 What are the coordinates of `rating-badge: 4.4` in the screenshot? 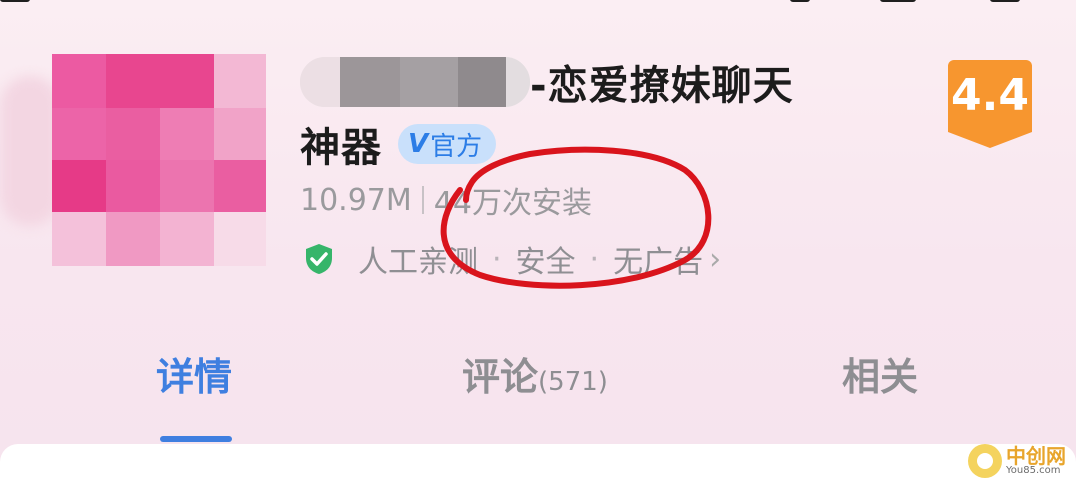 It's located at (990, 104).